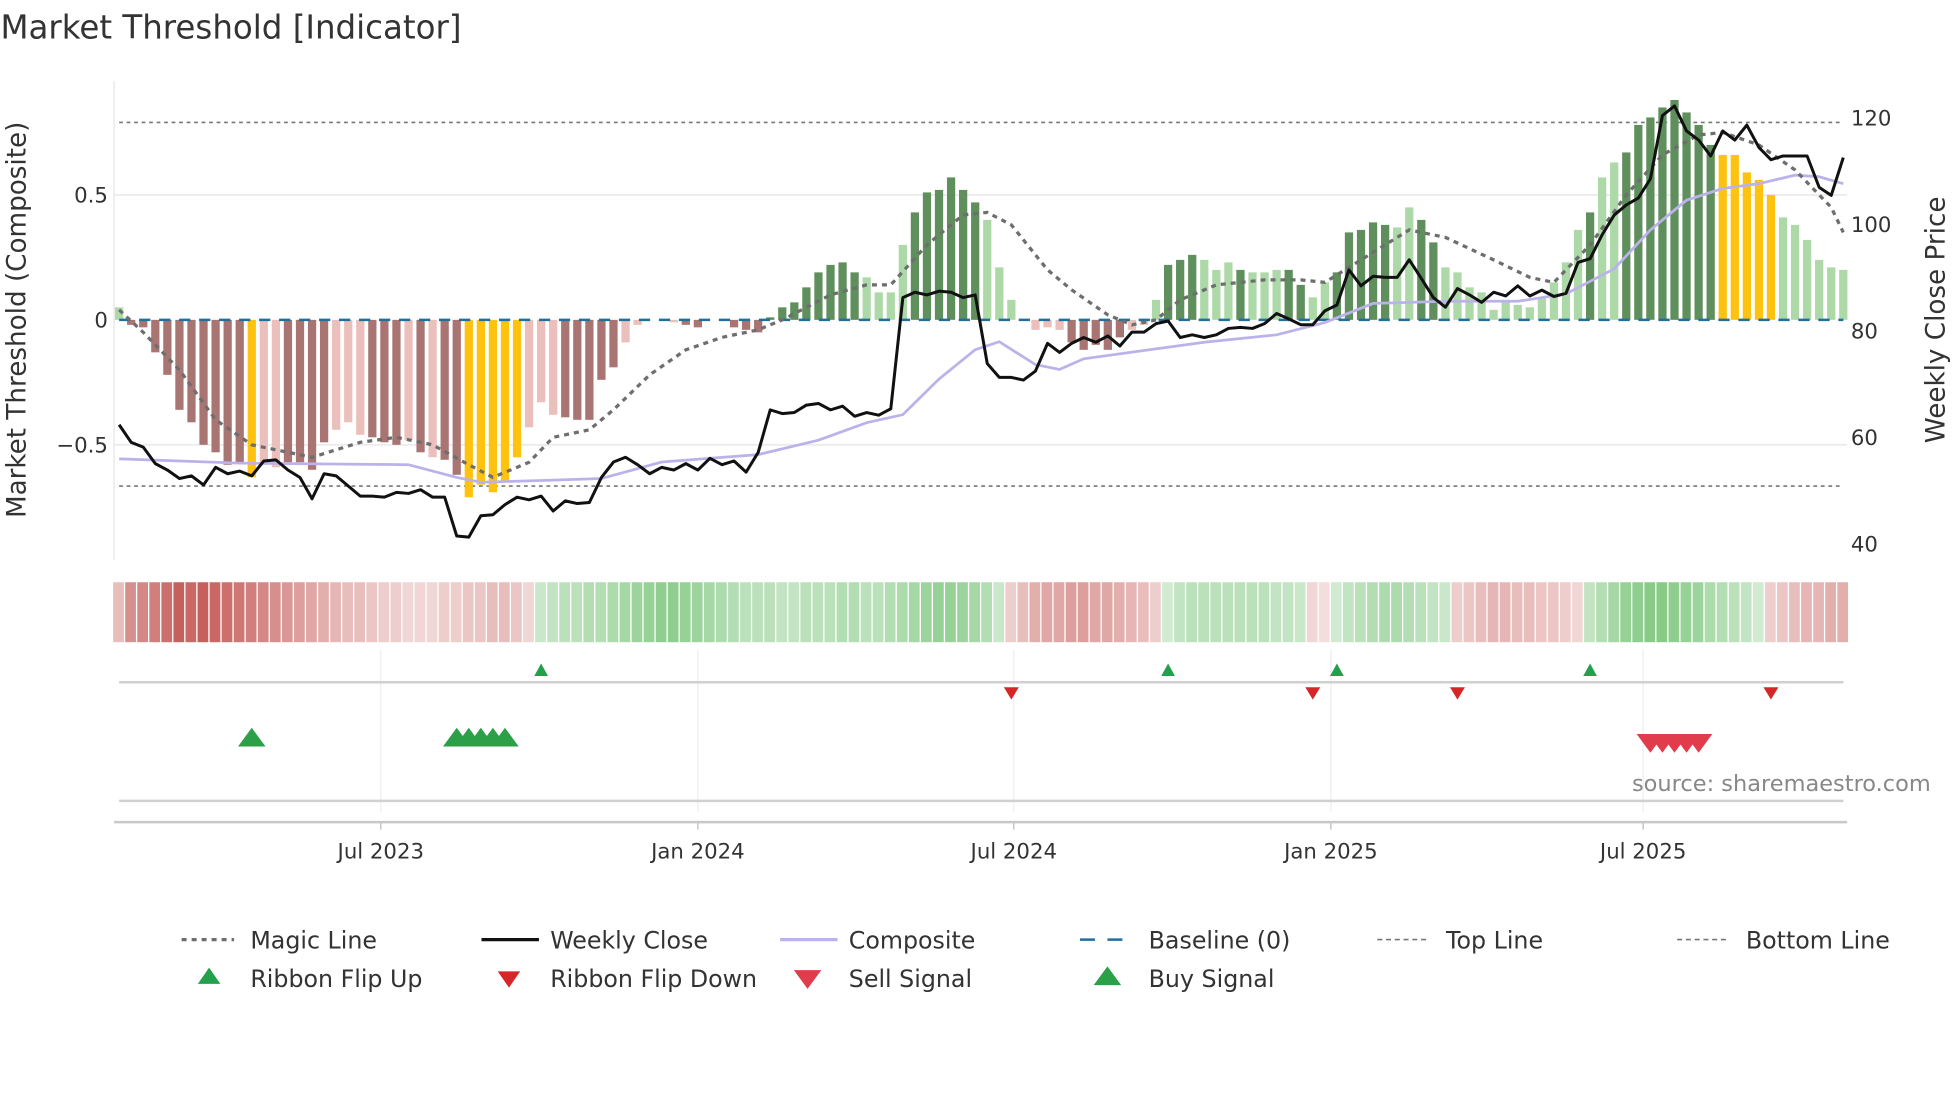 This screenshot has width=1960, height=1102. What do you see at coordinates (910, 979) in the screenshot?
I see `legend-label: Sell Signal` at bounding box center [910, 979].